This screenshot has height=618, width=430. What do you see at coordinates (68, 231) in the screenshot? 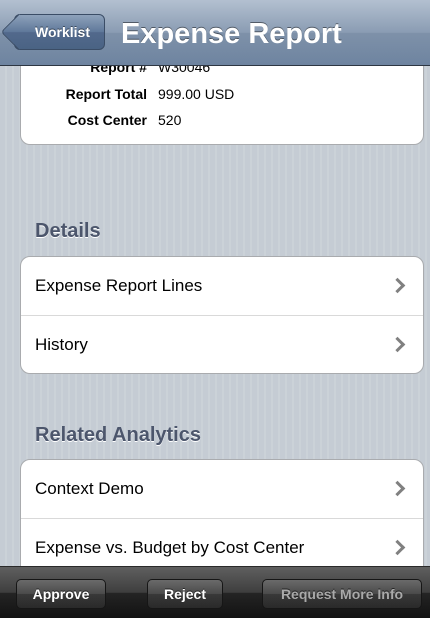
I see `details-section-header: Details` at bounding box center [68, 231].